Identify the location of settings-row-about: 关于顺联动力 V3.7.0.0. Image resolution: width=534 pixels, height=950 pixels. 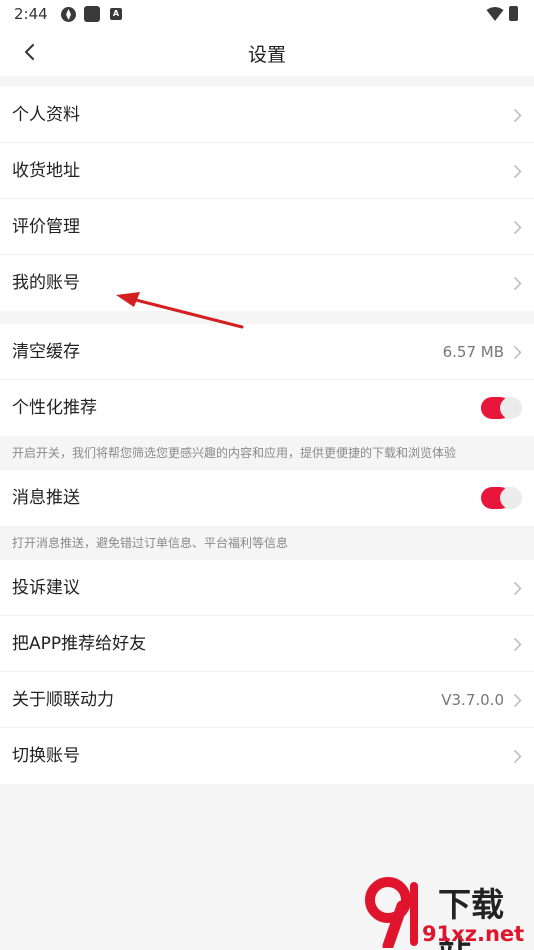
(267, 700).